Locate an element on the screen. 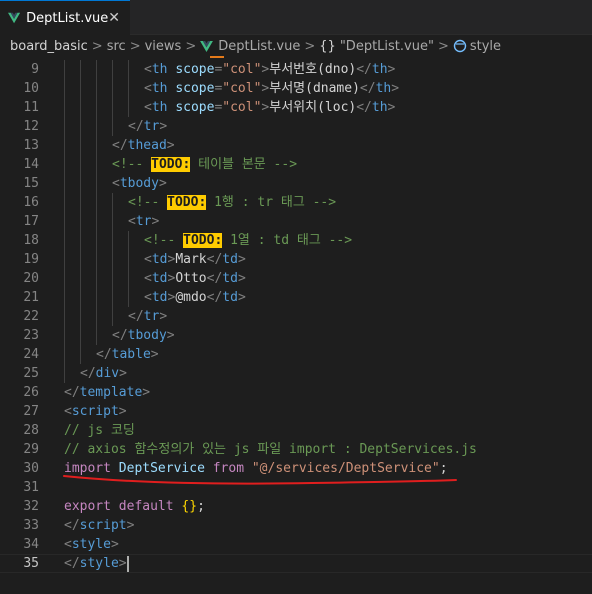  line-number: 21 is located at coordinates (31, 297).